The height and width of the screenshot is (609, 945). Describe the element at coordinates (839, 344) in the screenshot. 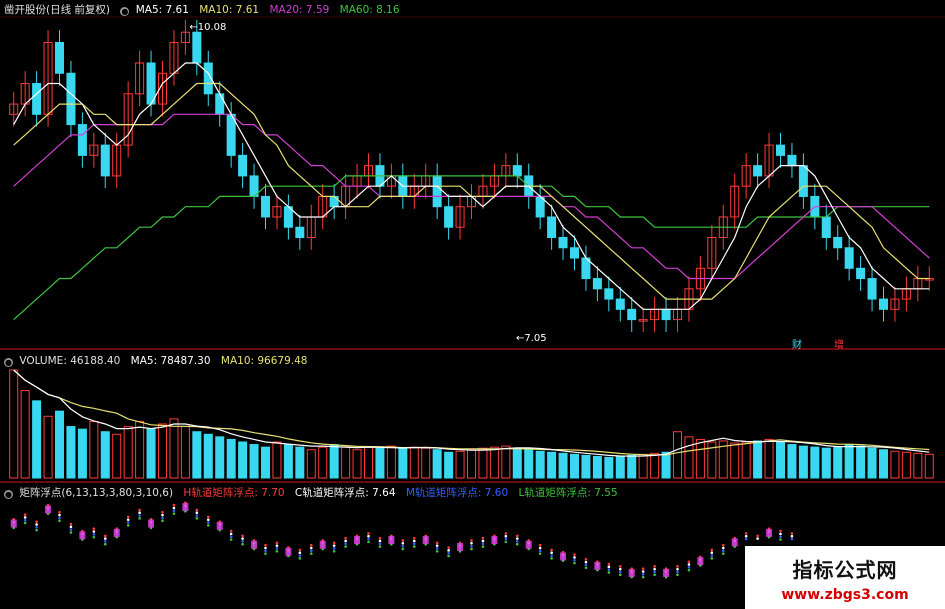

I see `marker-zeng: 增` at that location.